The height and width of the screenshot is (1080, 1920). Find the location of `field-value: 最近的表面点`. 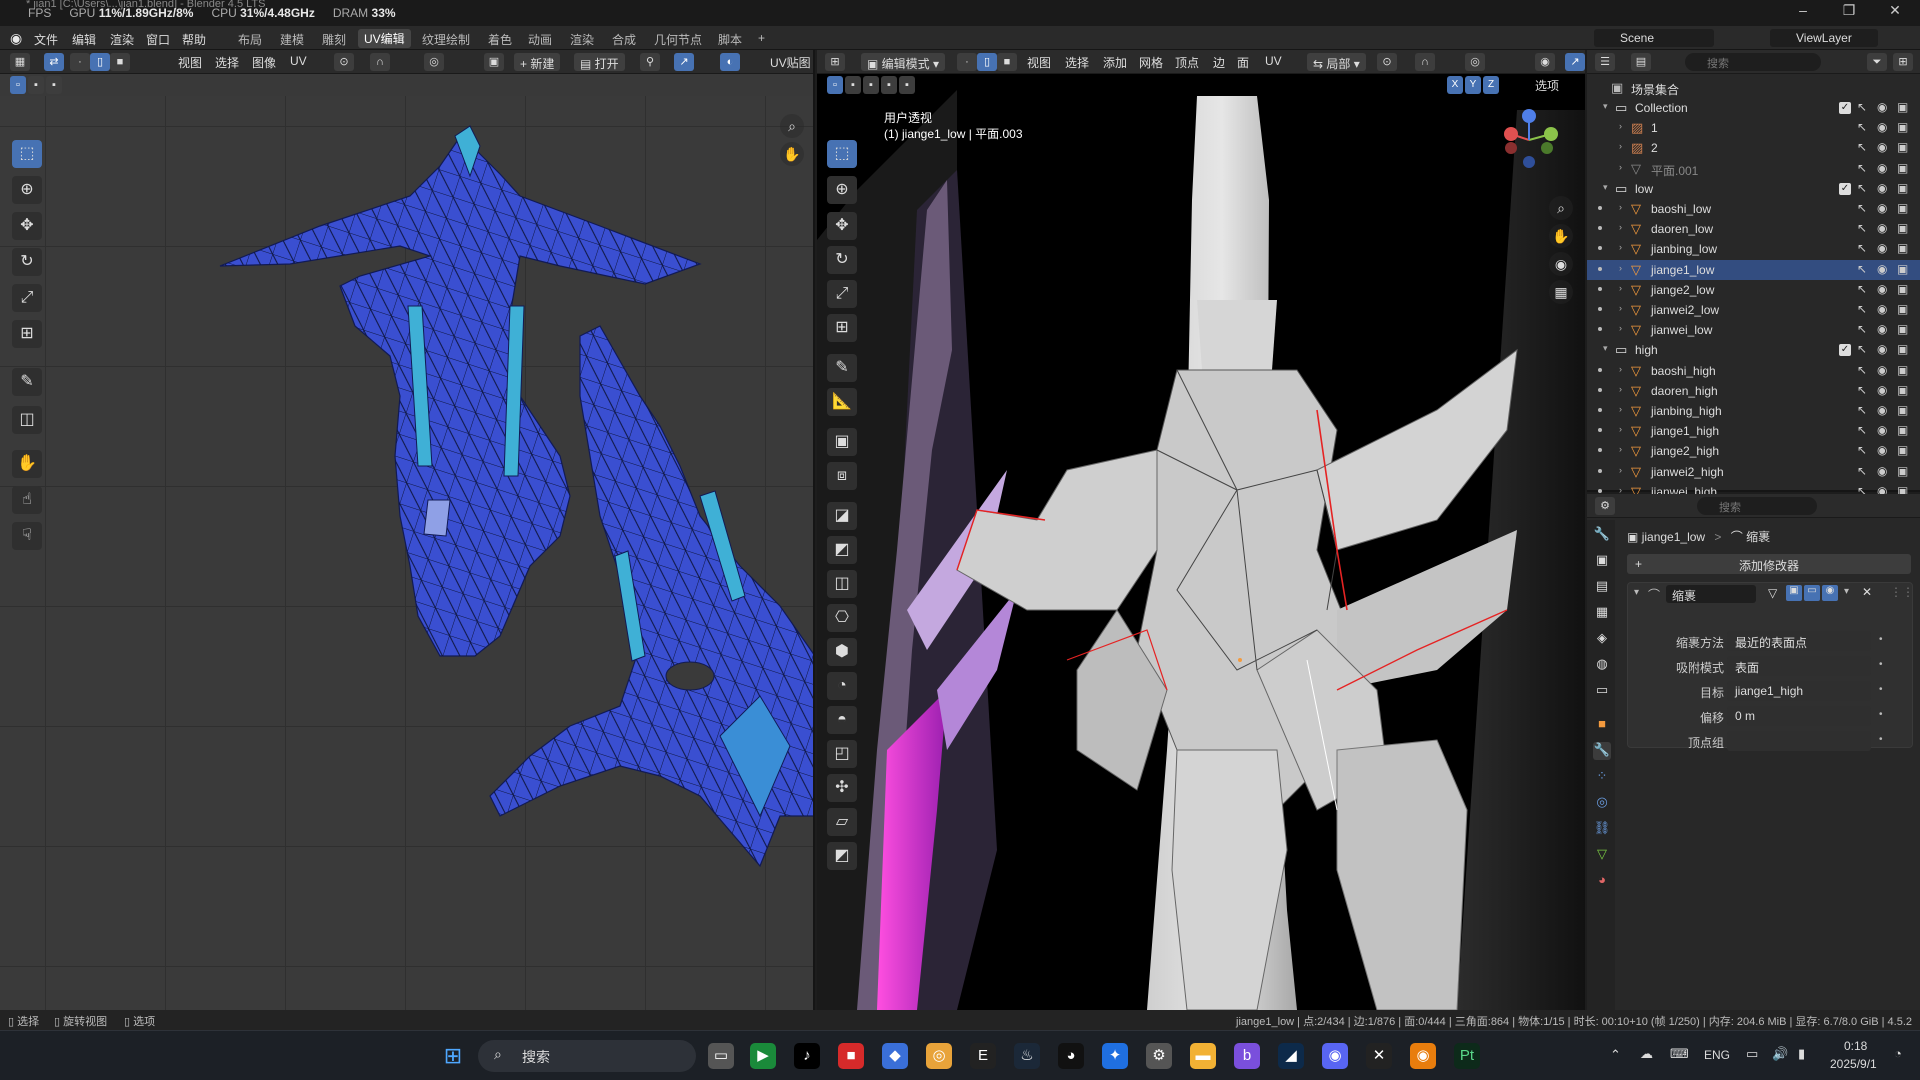

field-value: 最近的表面点 is located at coordinates (1799, 641).